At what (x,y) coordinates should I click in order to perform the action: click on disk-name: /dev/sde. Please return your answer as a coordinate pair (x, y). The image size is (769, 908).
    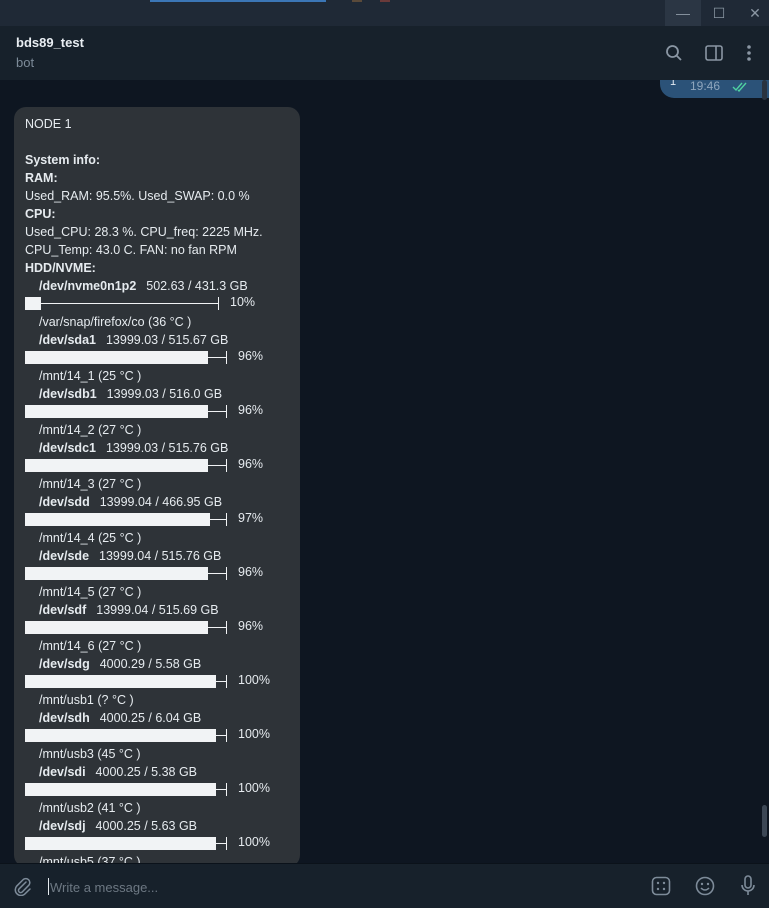
    Looking at the image, I should click on (64, 556).